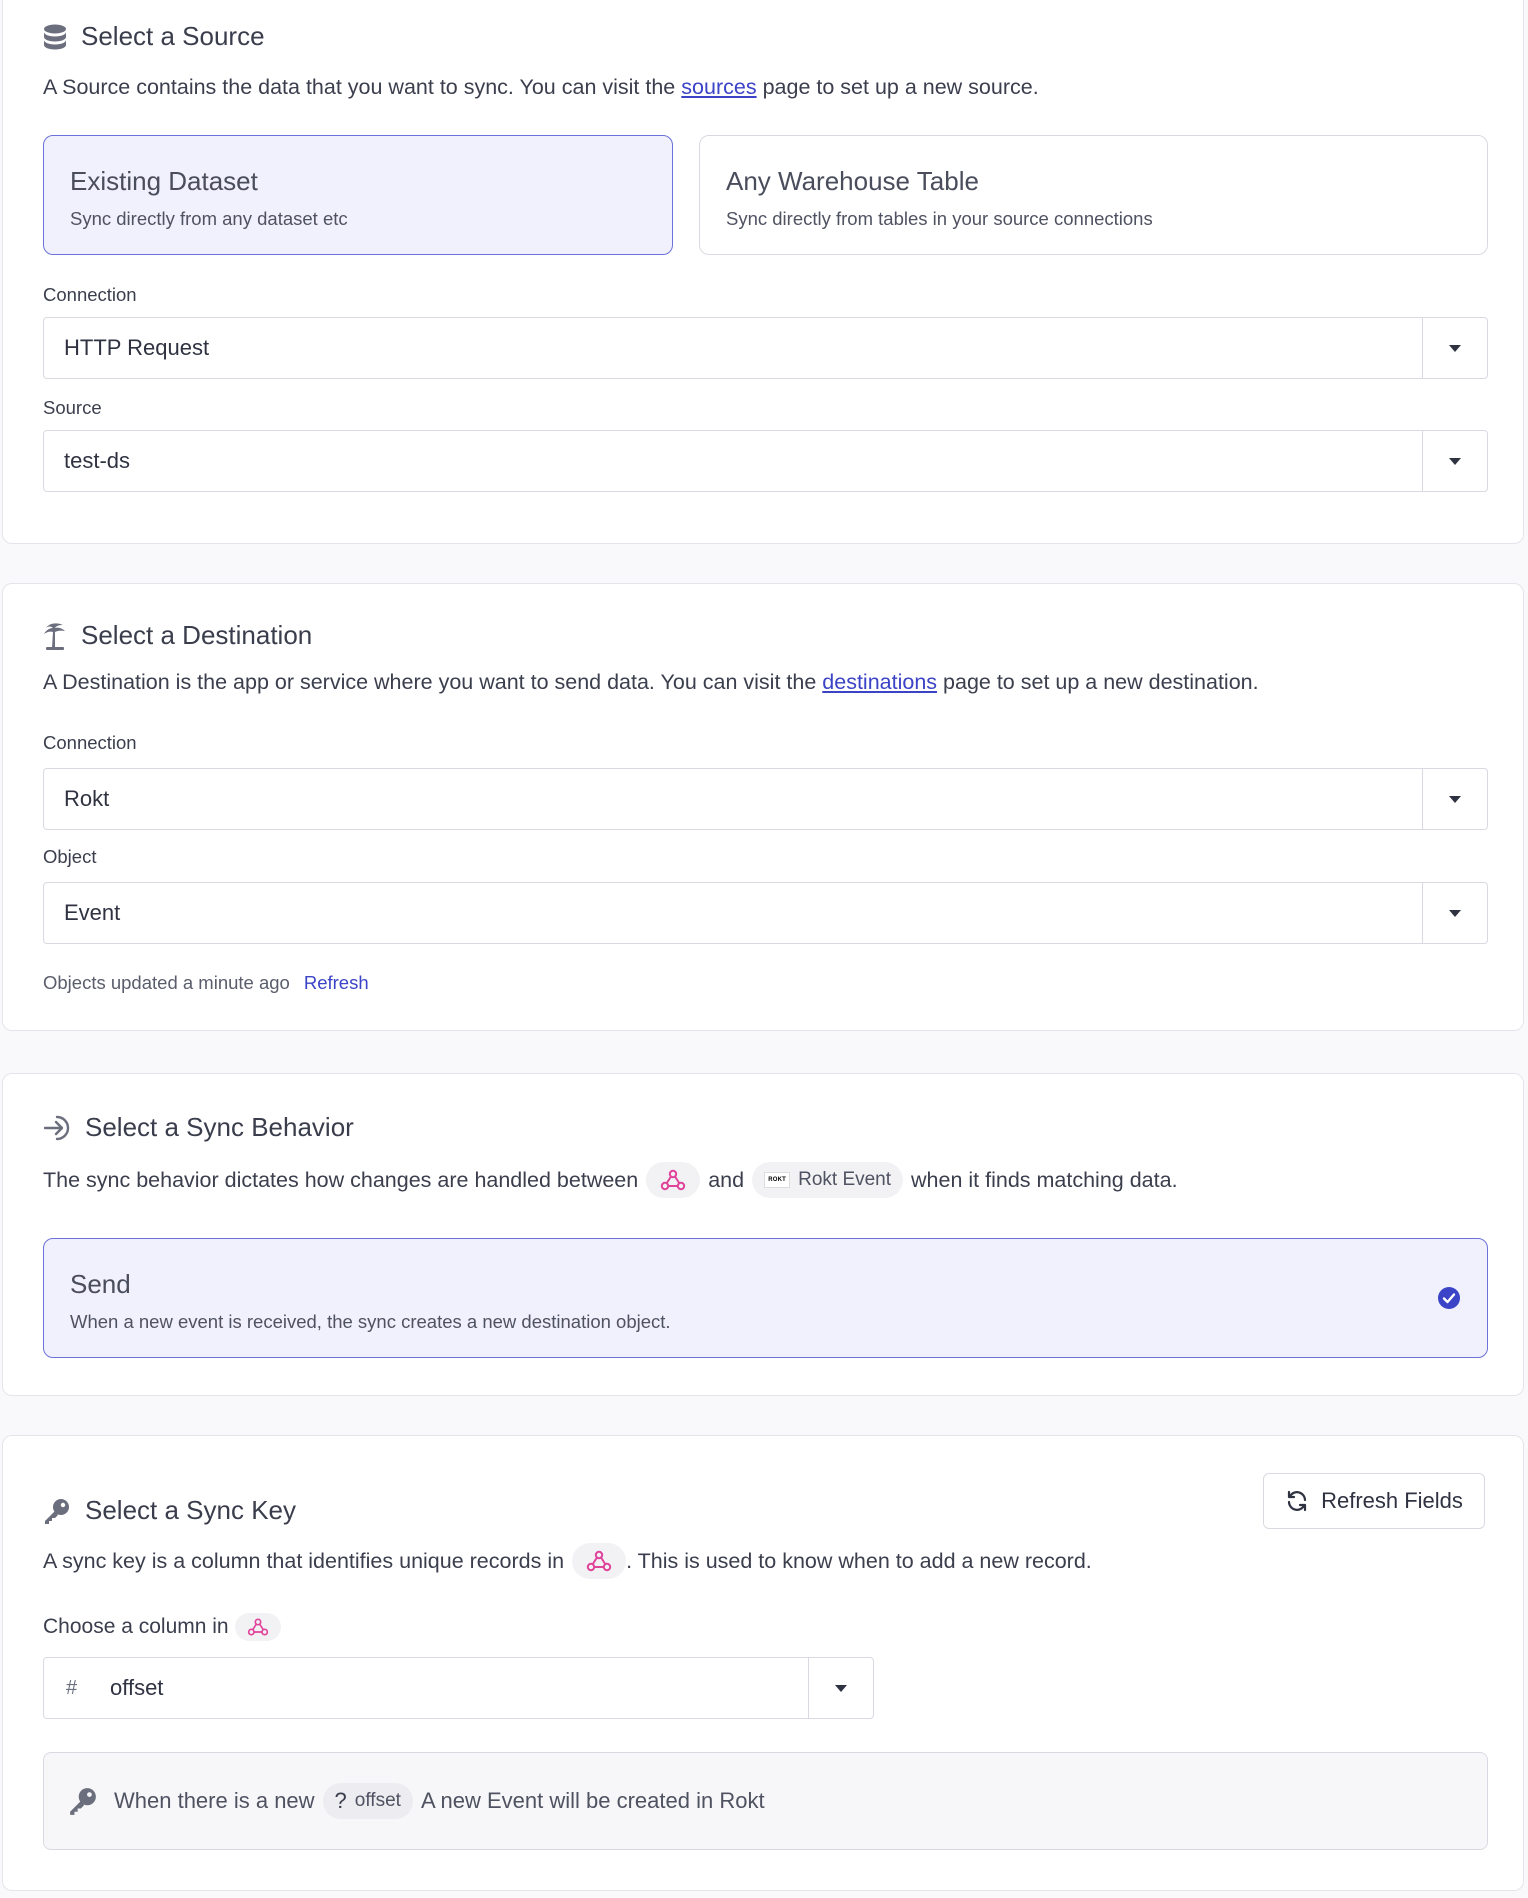 The width and height of the screenshot is (1528, 1898). I want to click on source-connection-select: HTTP Request, so click(765, 348).